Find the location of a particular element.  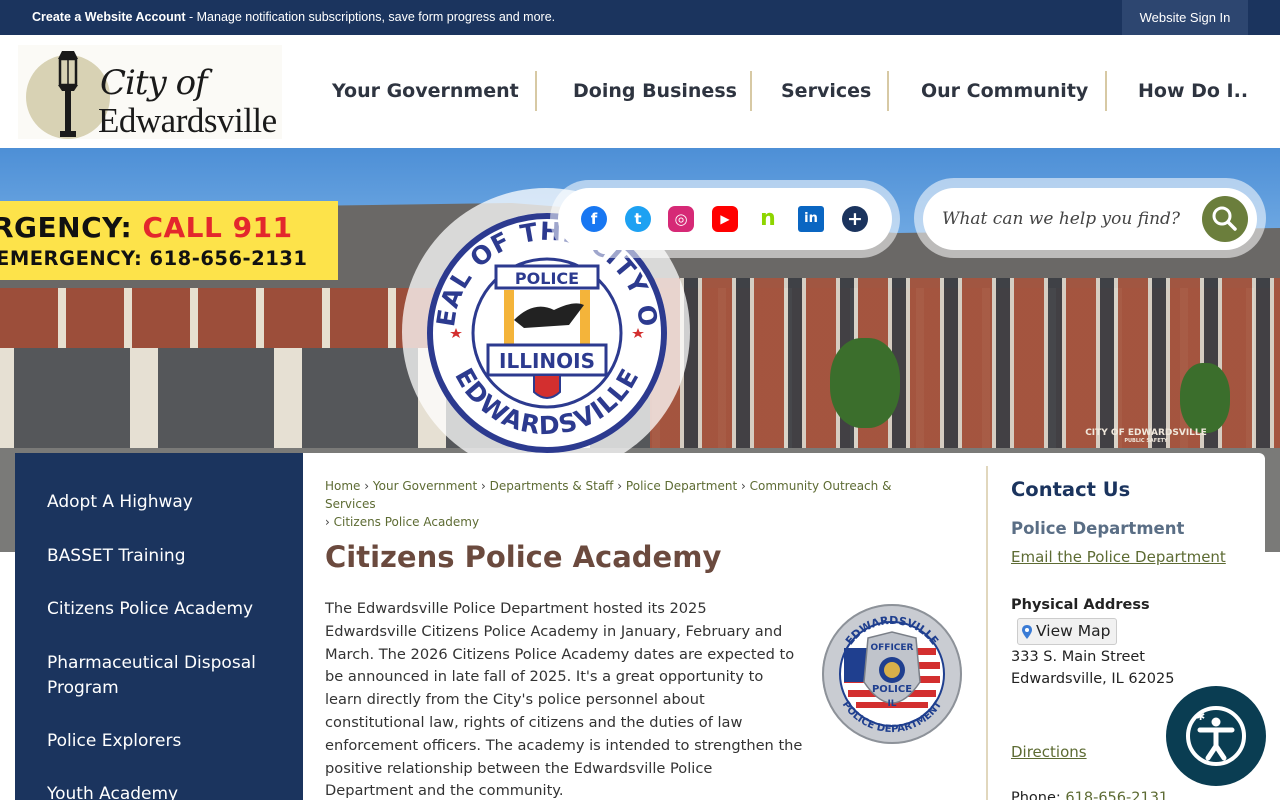

city-logo: City of Edwardsville is located at coordinates (150, 92).